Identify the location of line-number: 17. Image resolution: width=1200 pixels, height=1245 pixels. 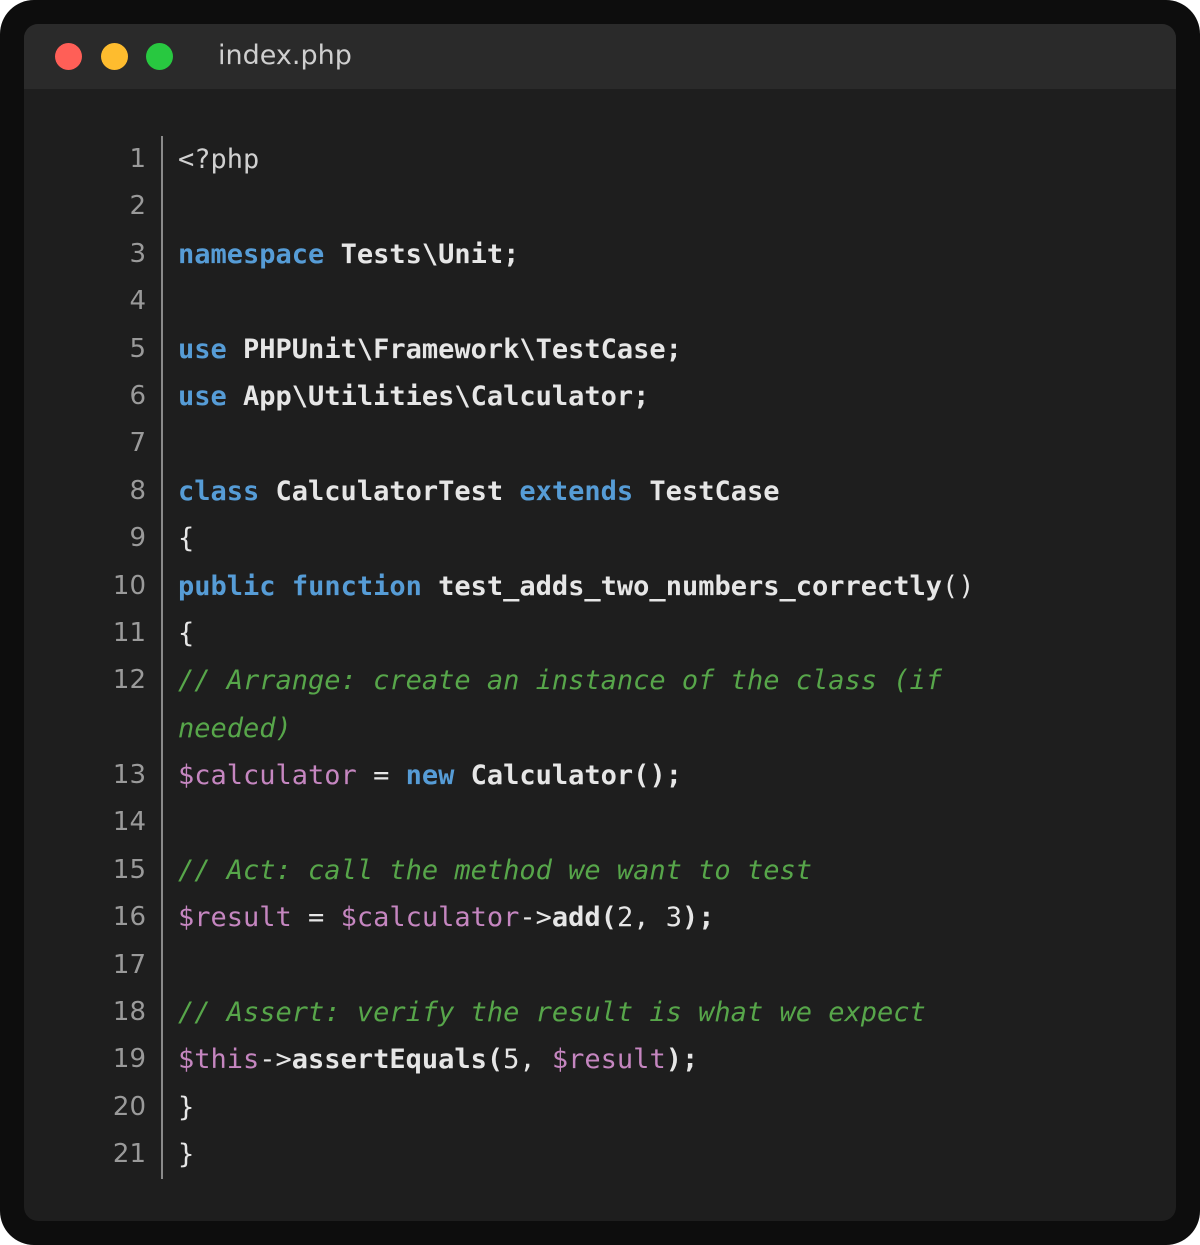
(129, 964).